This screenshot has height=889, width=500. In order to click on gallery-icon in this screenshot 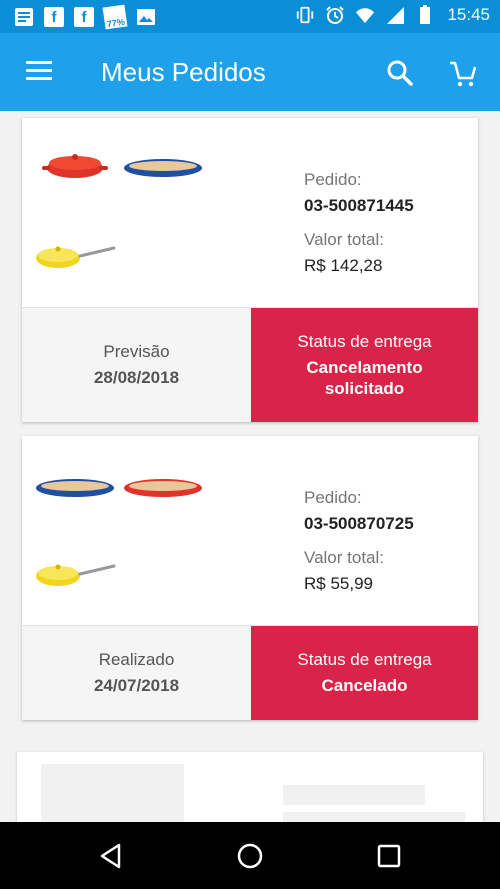, I will do `click(146, 17)`.